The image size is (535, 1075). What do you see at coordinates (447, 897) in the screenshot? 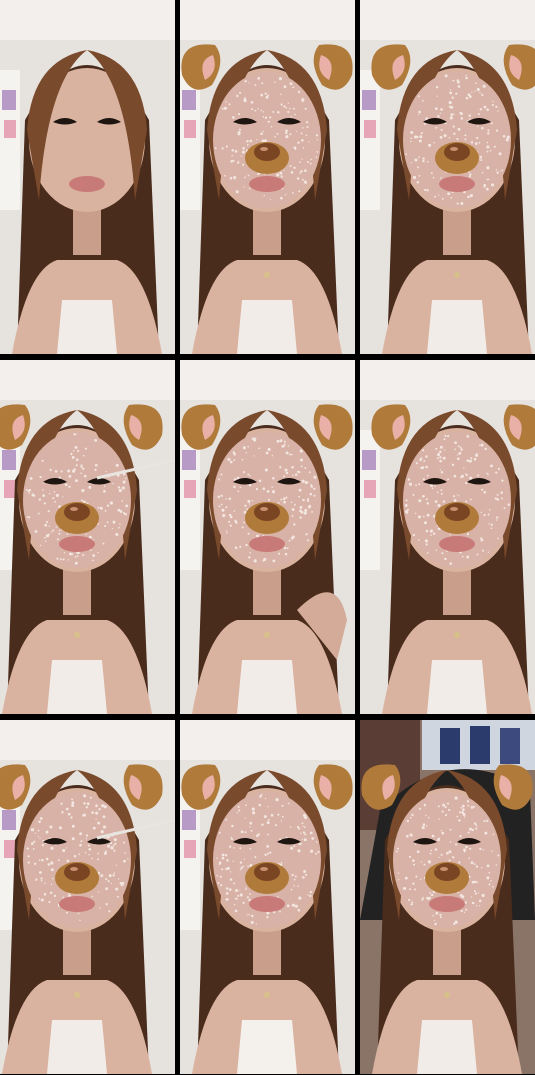
I see `frame-9-image` at bounding box center [447, 897].